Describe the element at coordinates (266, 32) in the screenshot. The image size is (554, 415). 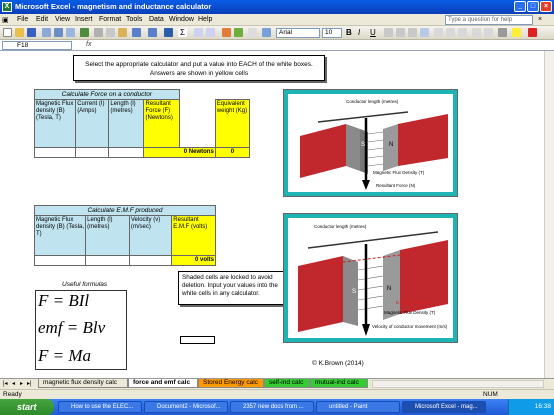
I see `help-icon` at that location.